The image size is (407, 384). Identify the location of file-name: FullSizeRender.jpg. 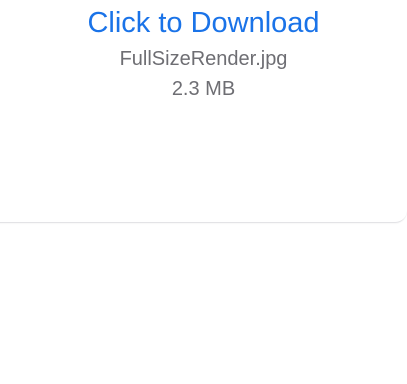
(203, 59).